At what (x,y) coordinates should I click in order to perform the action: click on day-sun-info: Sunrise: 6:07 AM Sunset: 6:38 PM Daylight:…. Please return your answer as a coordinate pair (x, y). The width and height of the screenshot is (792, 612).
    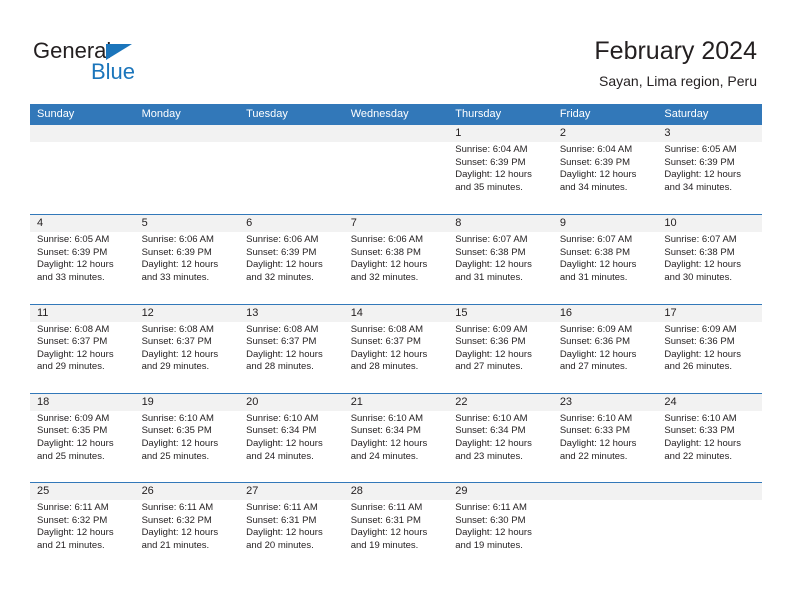
    Looking at the image, I should click on (709, 258).